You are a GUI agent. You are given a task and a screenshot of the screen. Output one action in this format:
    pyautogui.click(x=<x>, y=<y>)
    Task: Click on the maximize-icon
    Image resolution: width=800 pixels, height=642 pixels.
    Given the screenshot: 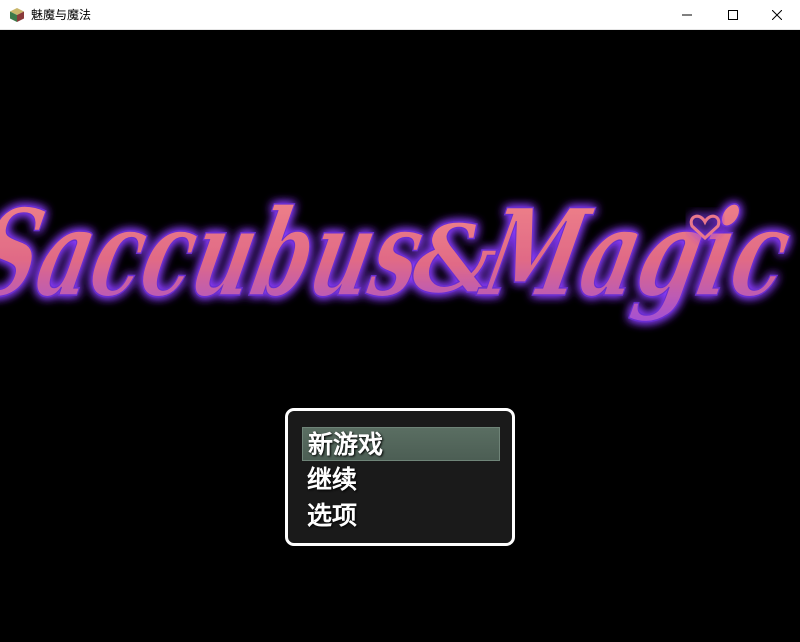 What is the action you would take?
    pyautogui.click(x=733, y=15)
    